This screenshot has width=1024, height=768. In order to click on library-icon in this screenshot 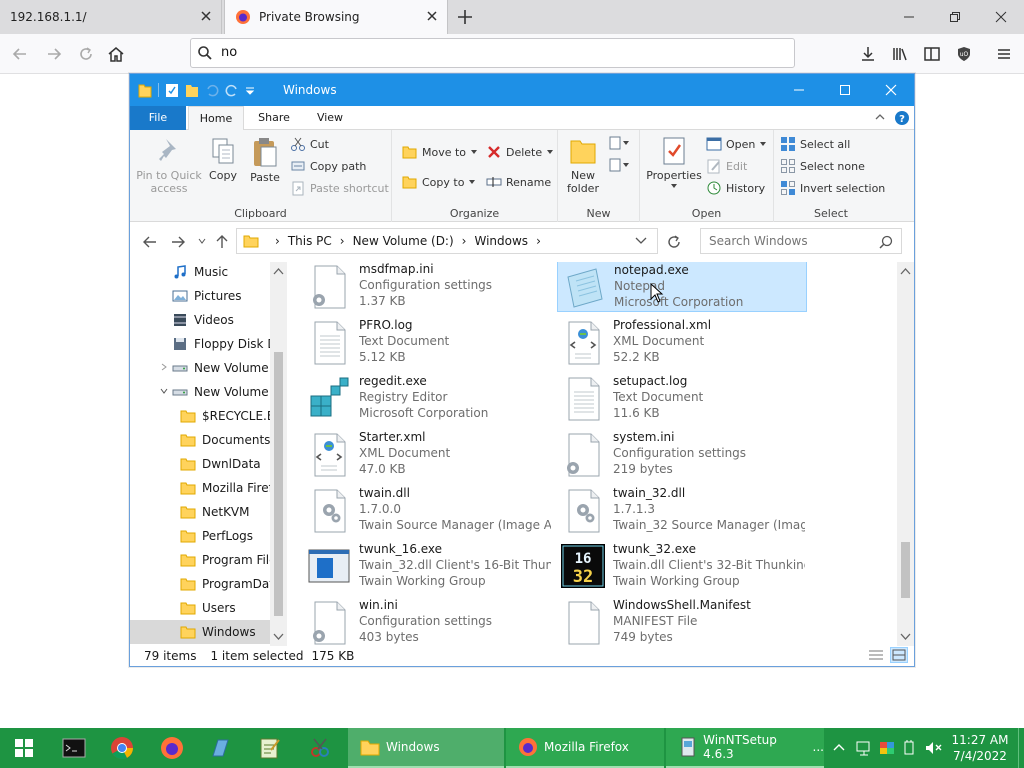, I will do `click(900, 54)`.